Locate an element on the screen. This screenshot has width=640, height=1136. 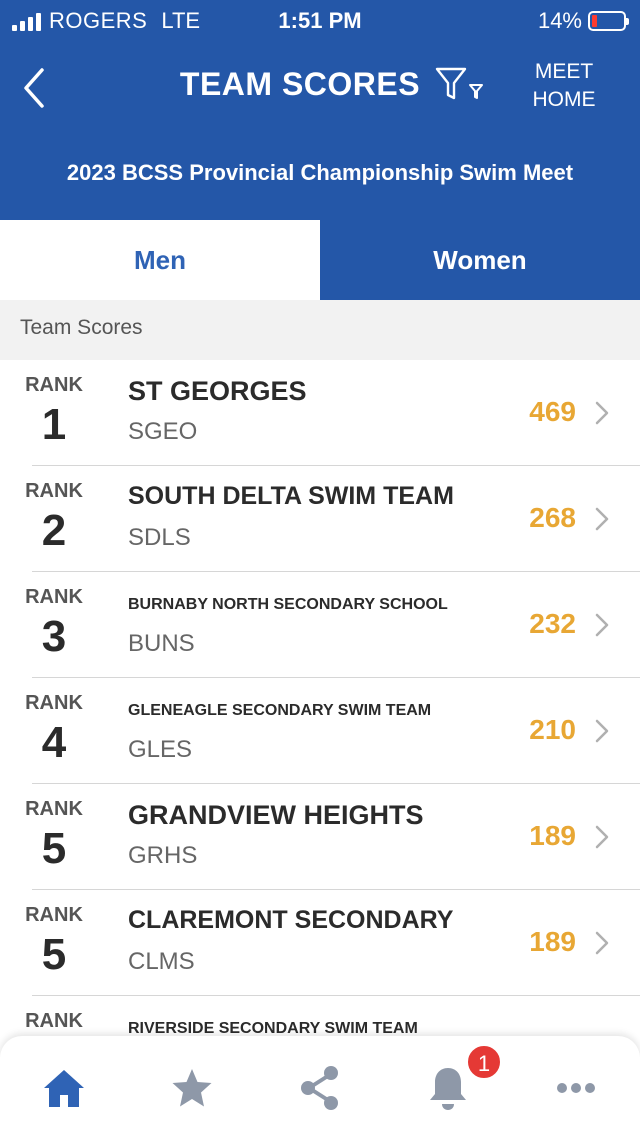
section-header: Team Scores is located at coordinates (320, 330).